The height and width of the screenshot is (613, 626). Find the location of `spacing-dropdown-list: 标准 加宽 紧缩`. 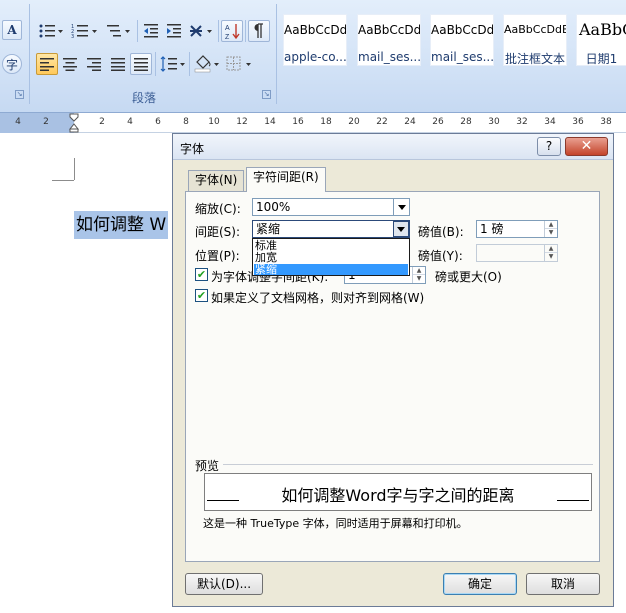

spacing-dropdown-list: 标准 加宽 紧缩 is located at coordinates (331, 257).